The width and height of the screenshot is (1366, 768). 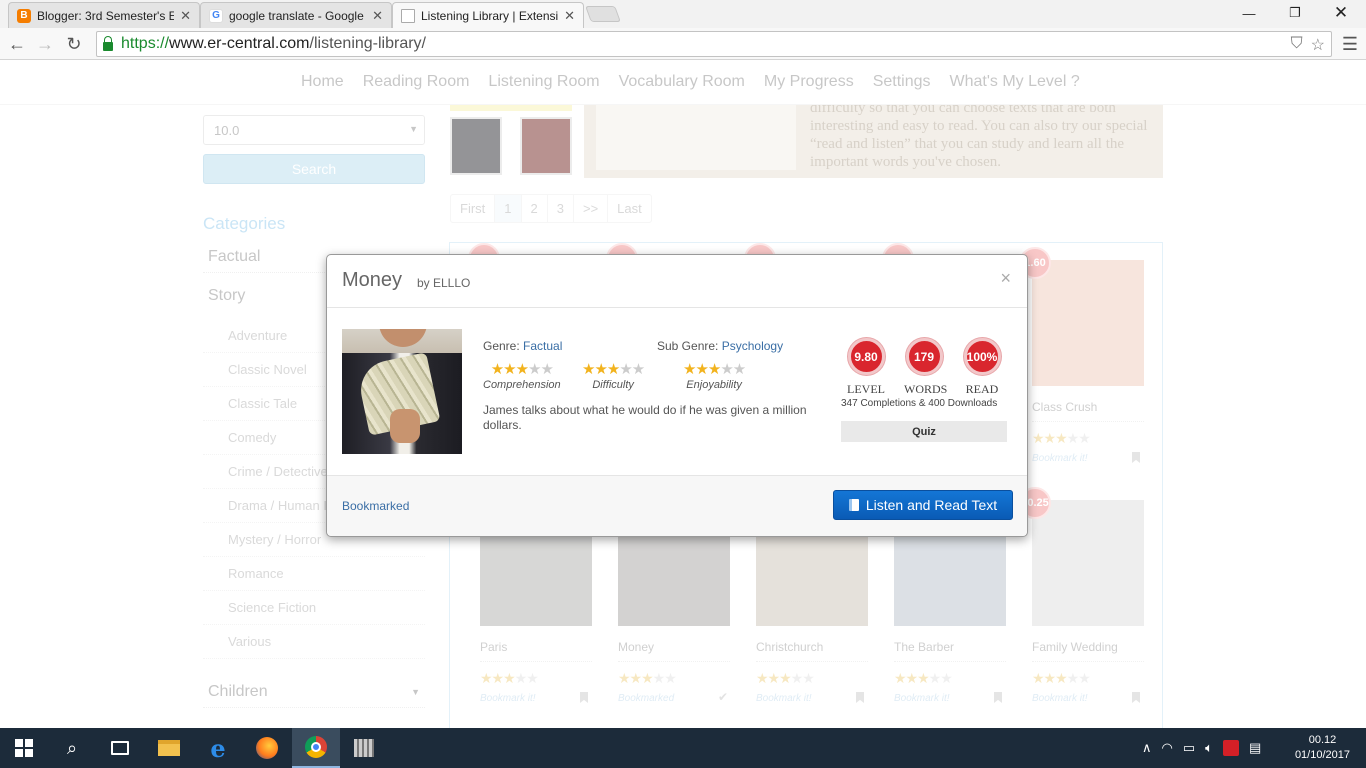 What do you see at coordinates (1201, 748) in the screenshot?
I see `system-tray: ∧ ◠ ▭ 🔈︎ ▤` at bounding box center [1201, 748].